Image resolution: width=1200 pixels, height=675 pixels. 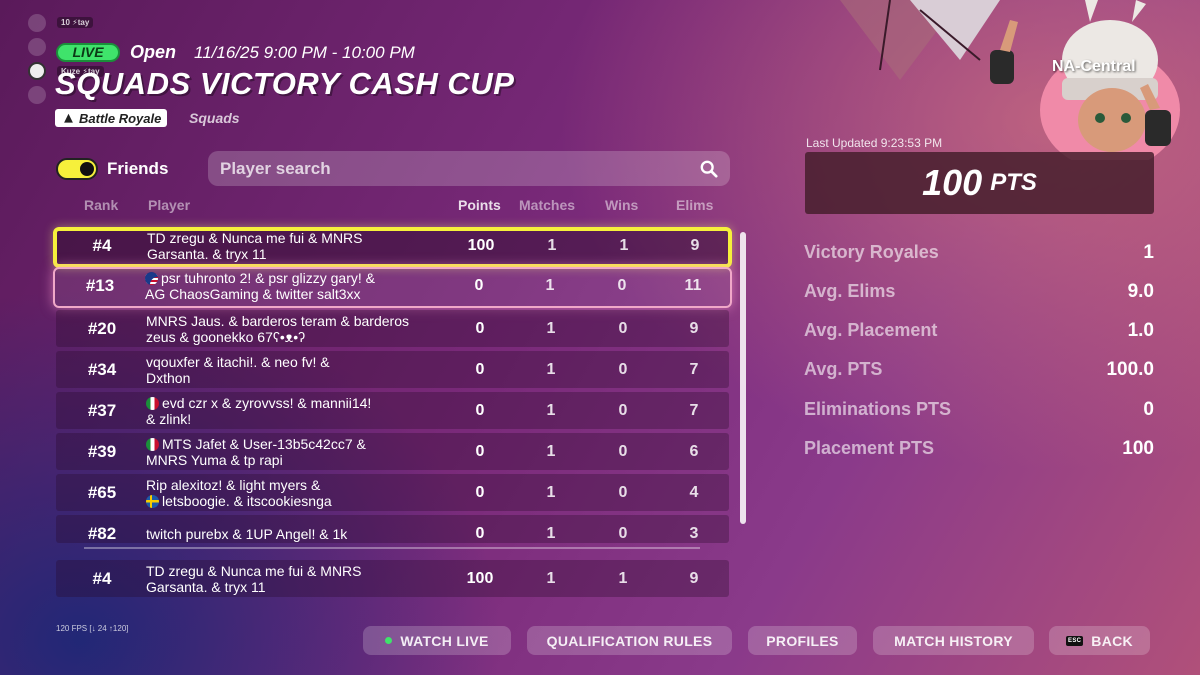 I want to click on player-names-line: MNRS Yuma & tp rapi, so click(x=214, y=459).